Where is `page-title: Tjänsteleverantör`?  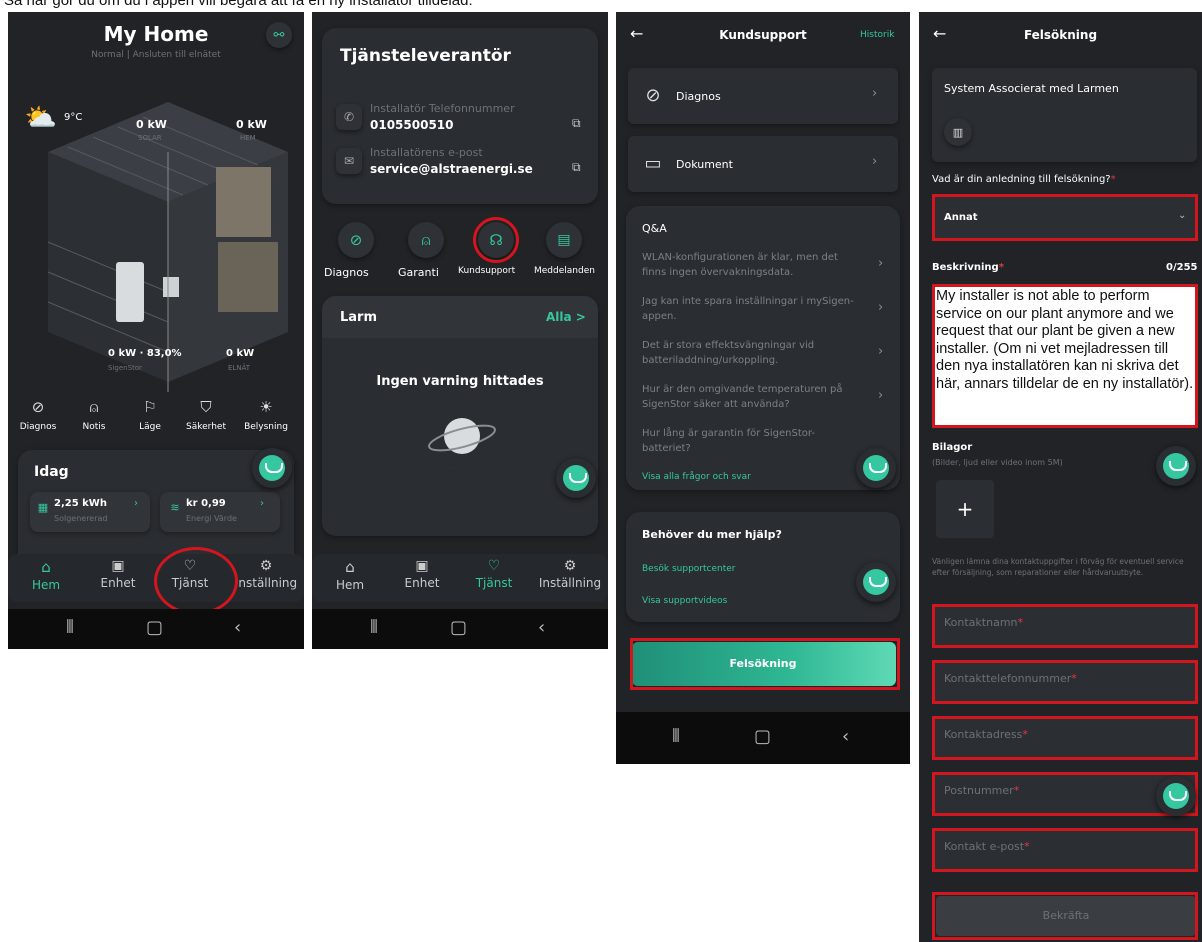 page-title: Tjänsteleverantör is located at coordinates (425, 56).